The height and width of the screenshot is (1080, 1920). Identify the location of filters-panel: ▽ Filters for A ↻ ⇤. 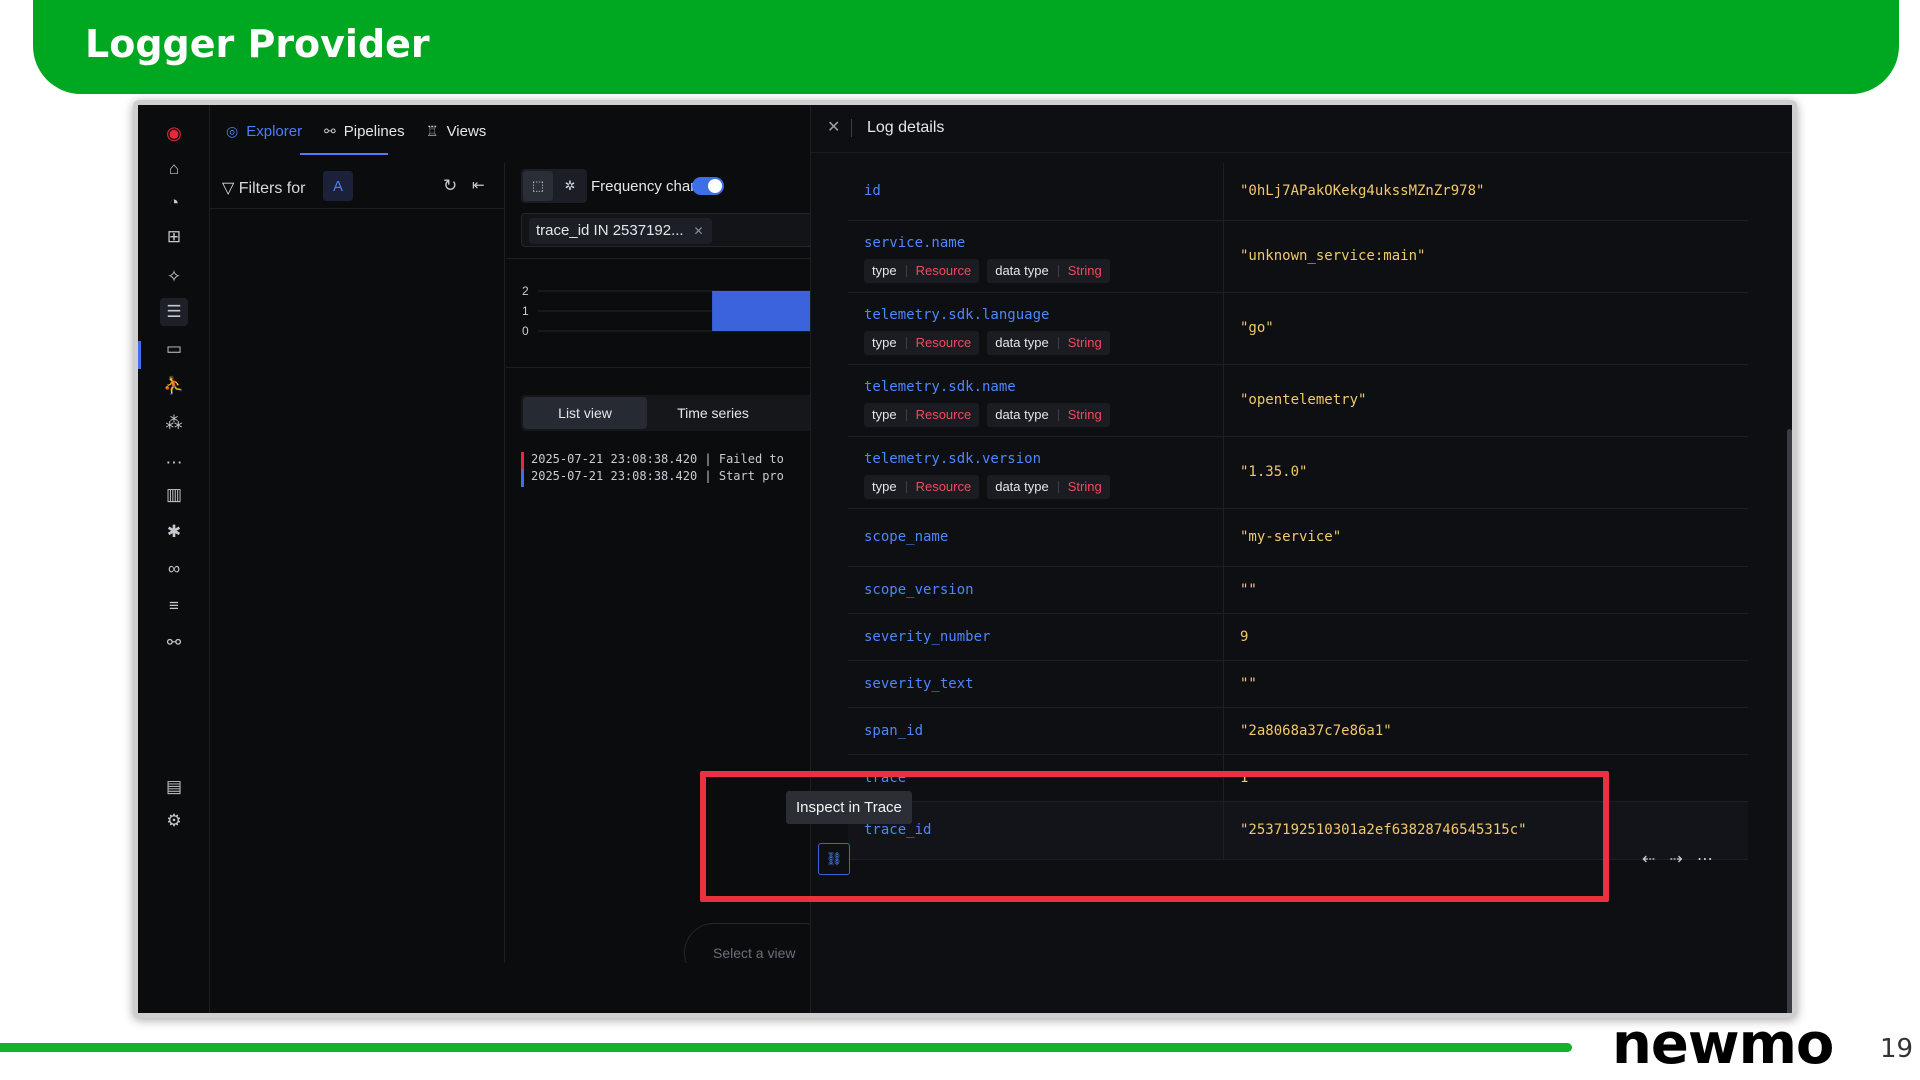
(357, 563).